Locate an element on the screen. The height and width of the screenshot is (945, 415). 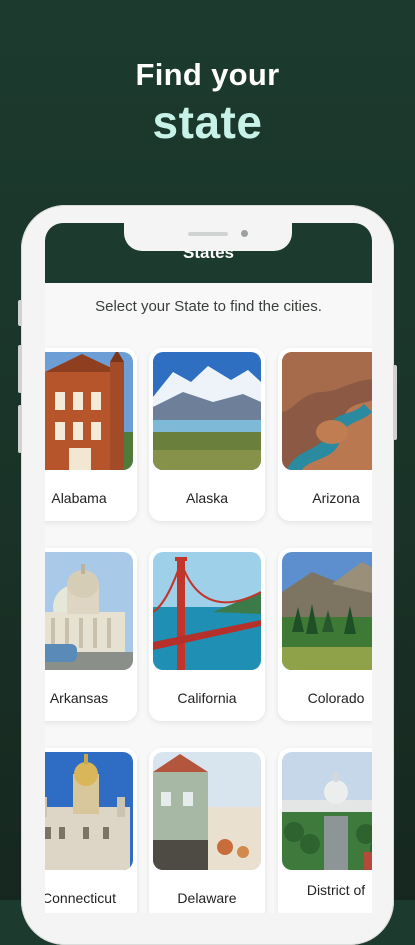
state-name: Connecticut is located at coordinates (80, 898).